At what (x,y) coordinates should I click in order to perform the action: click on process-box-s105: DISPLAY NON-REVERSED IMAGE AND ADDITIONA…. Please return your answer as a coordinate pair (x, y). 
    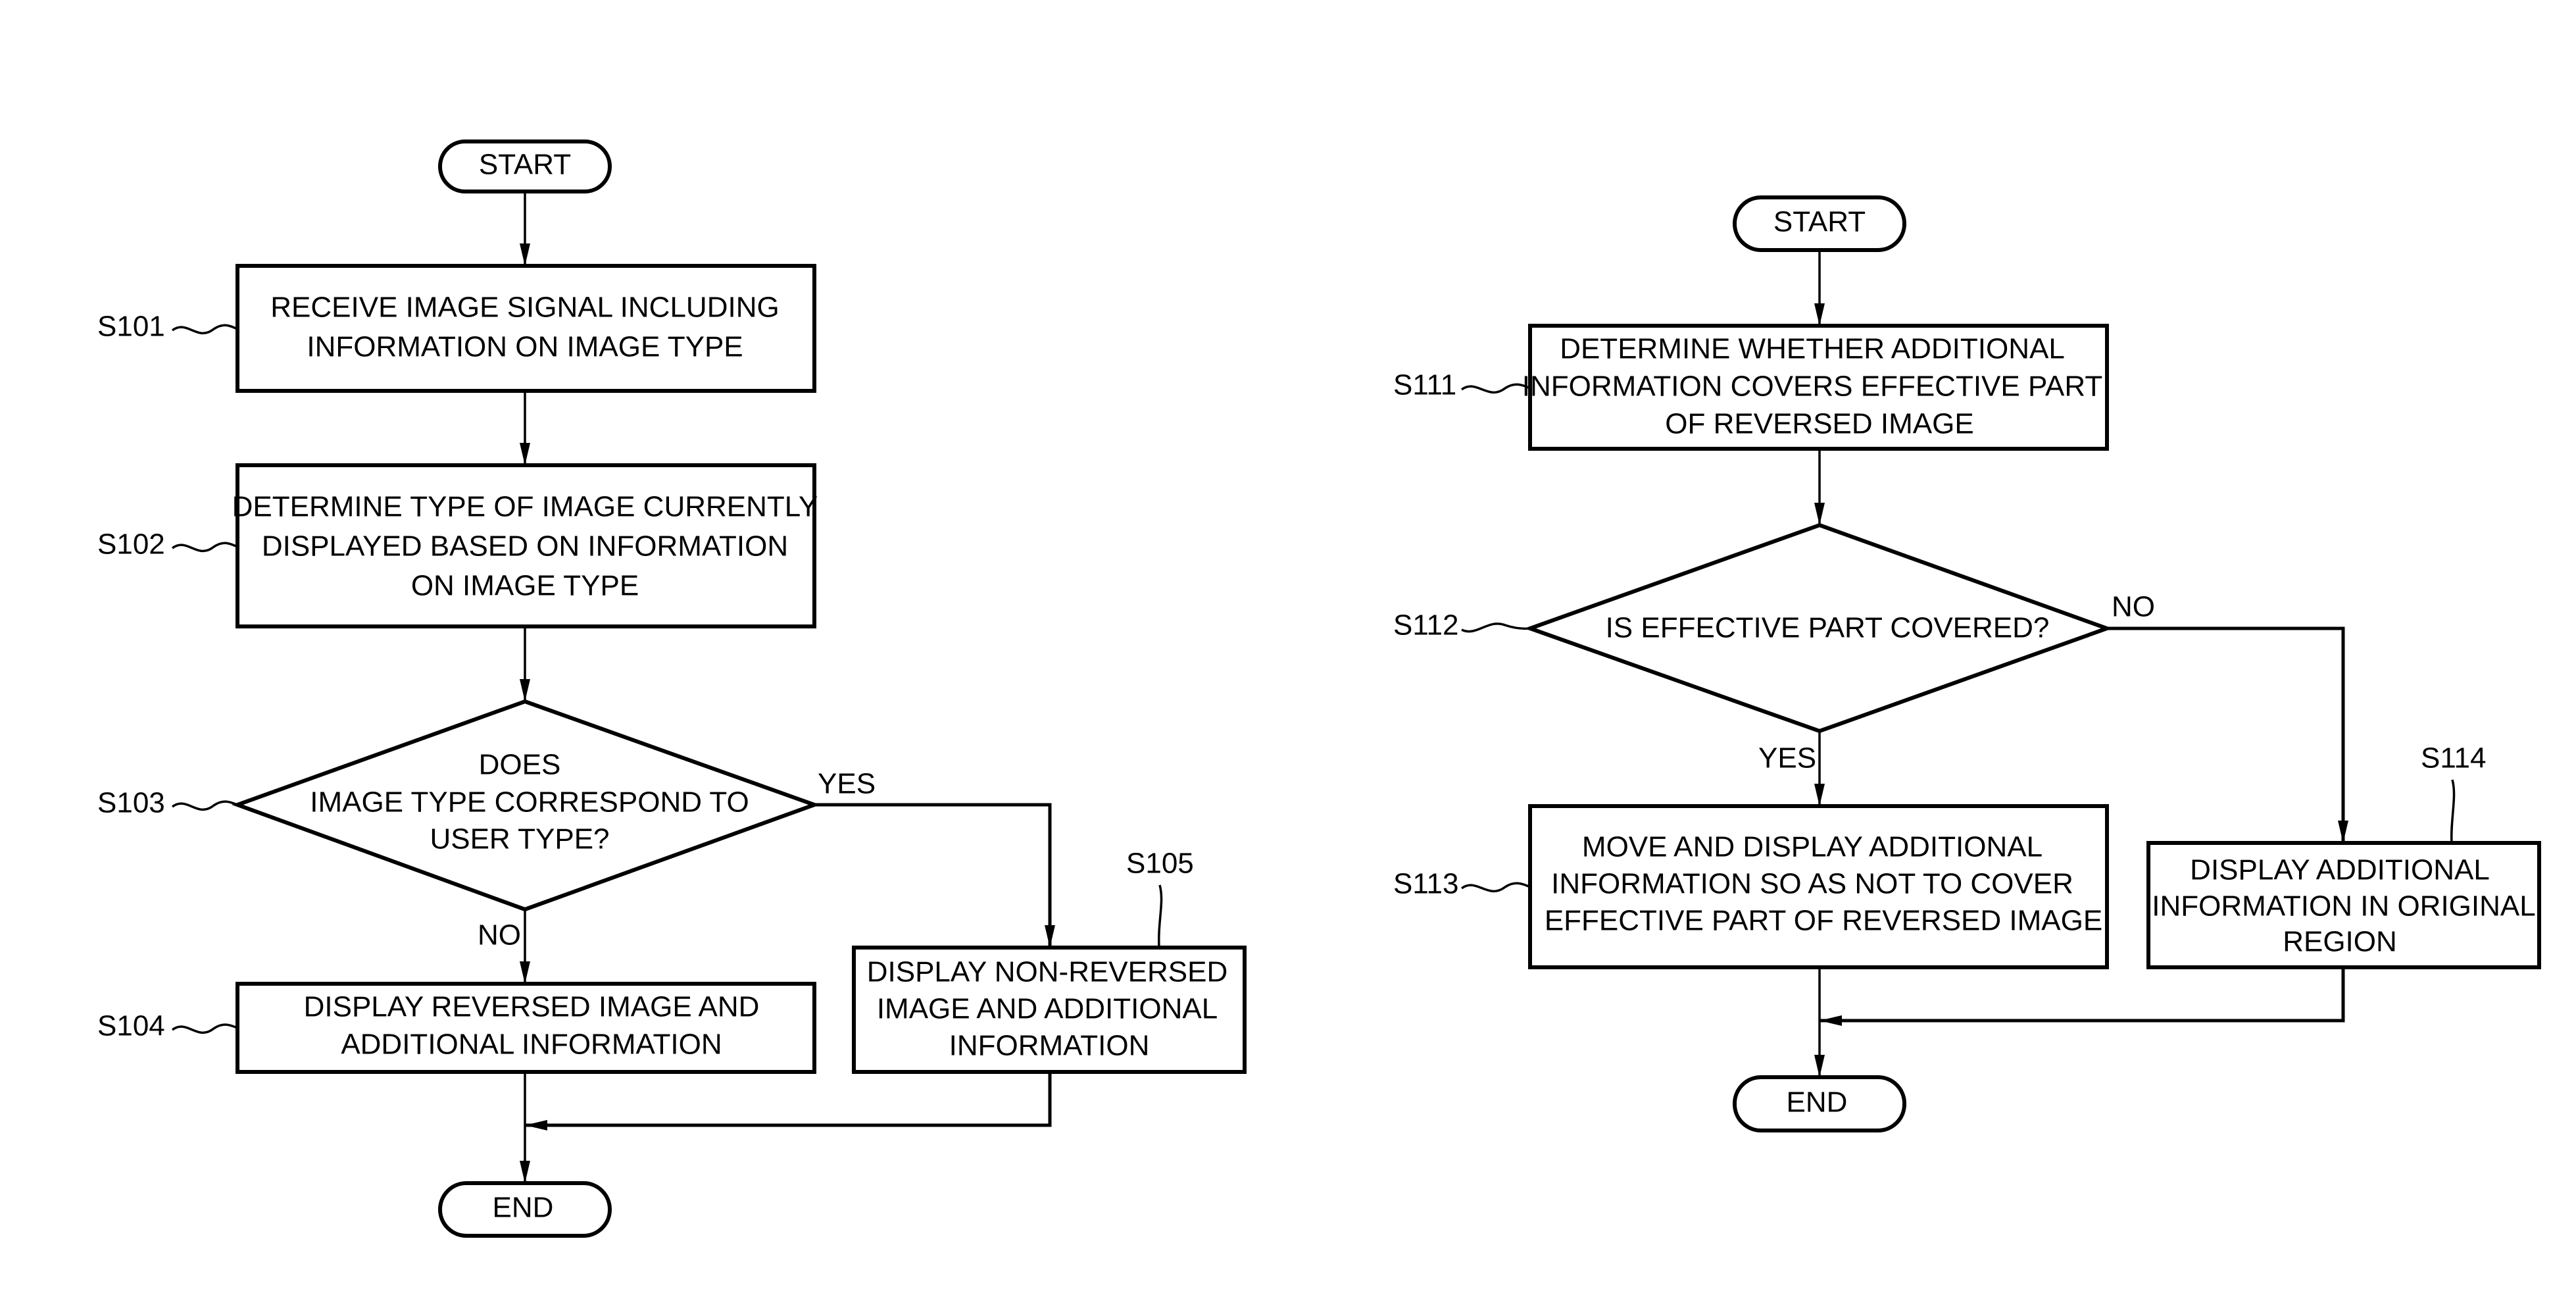
    Looking at the image, I should click on (1049, 1010).